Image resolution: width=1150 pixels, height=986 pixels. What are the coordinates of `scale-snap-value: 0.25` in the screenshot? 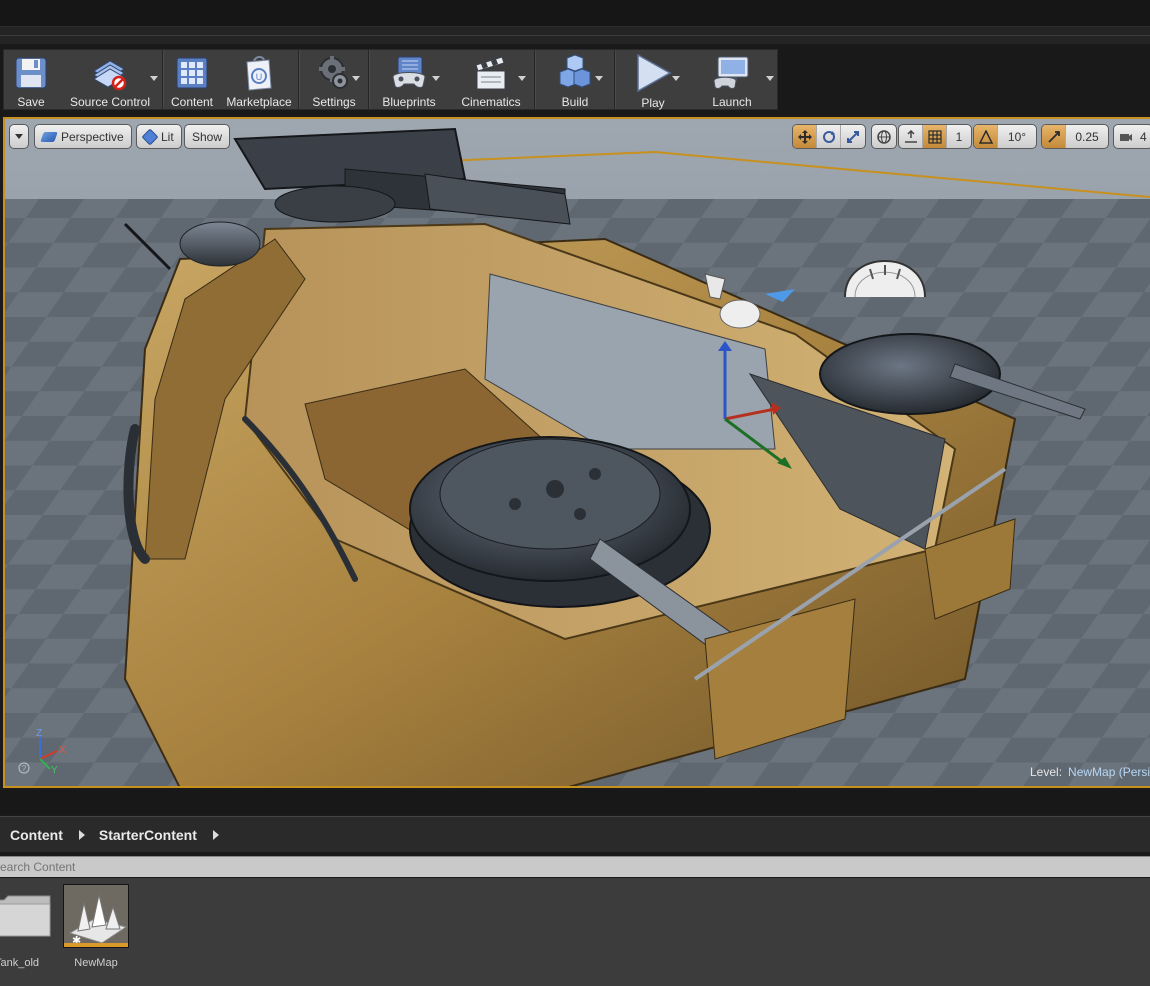 It's located at (1087, 136).